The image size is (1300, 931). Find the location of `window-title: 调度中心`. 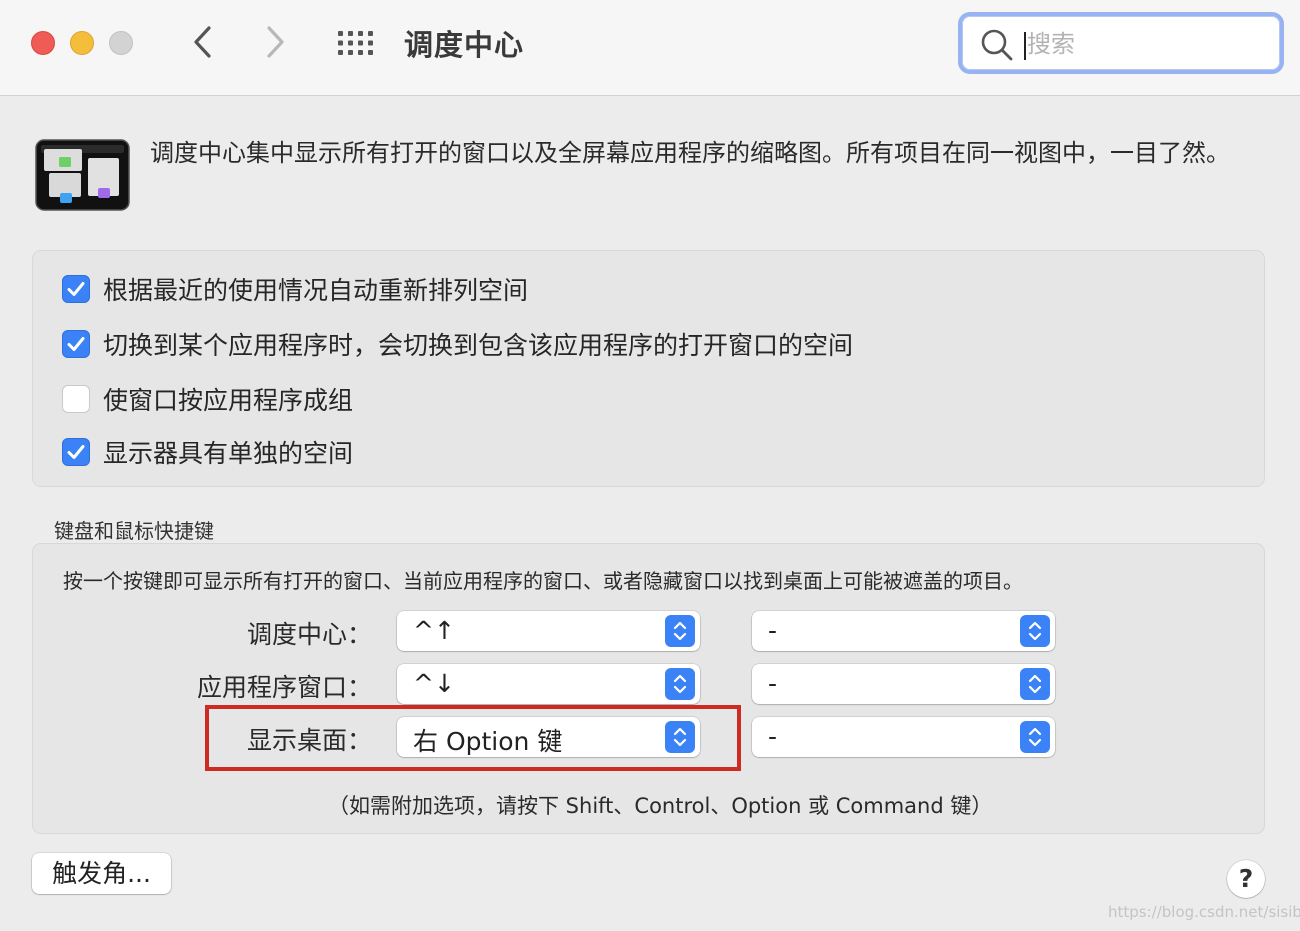

window-title: 调度中心 is located at coordinates (464, 45).